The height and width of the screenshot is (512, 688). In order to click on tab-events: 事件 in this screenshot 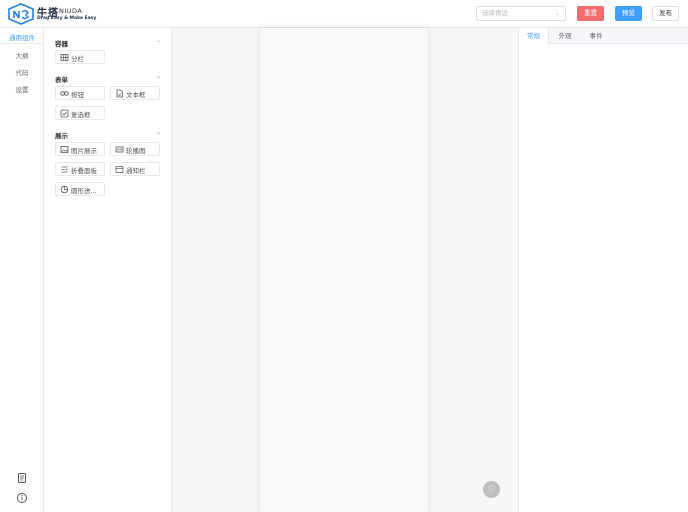, I will do `click(596, 36)`.